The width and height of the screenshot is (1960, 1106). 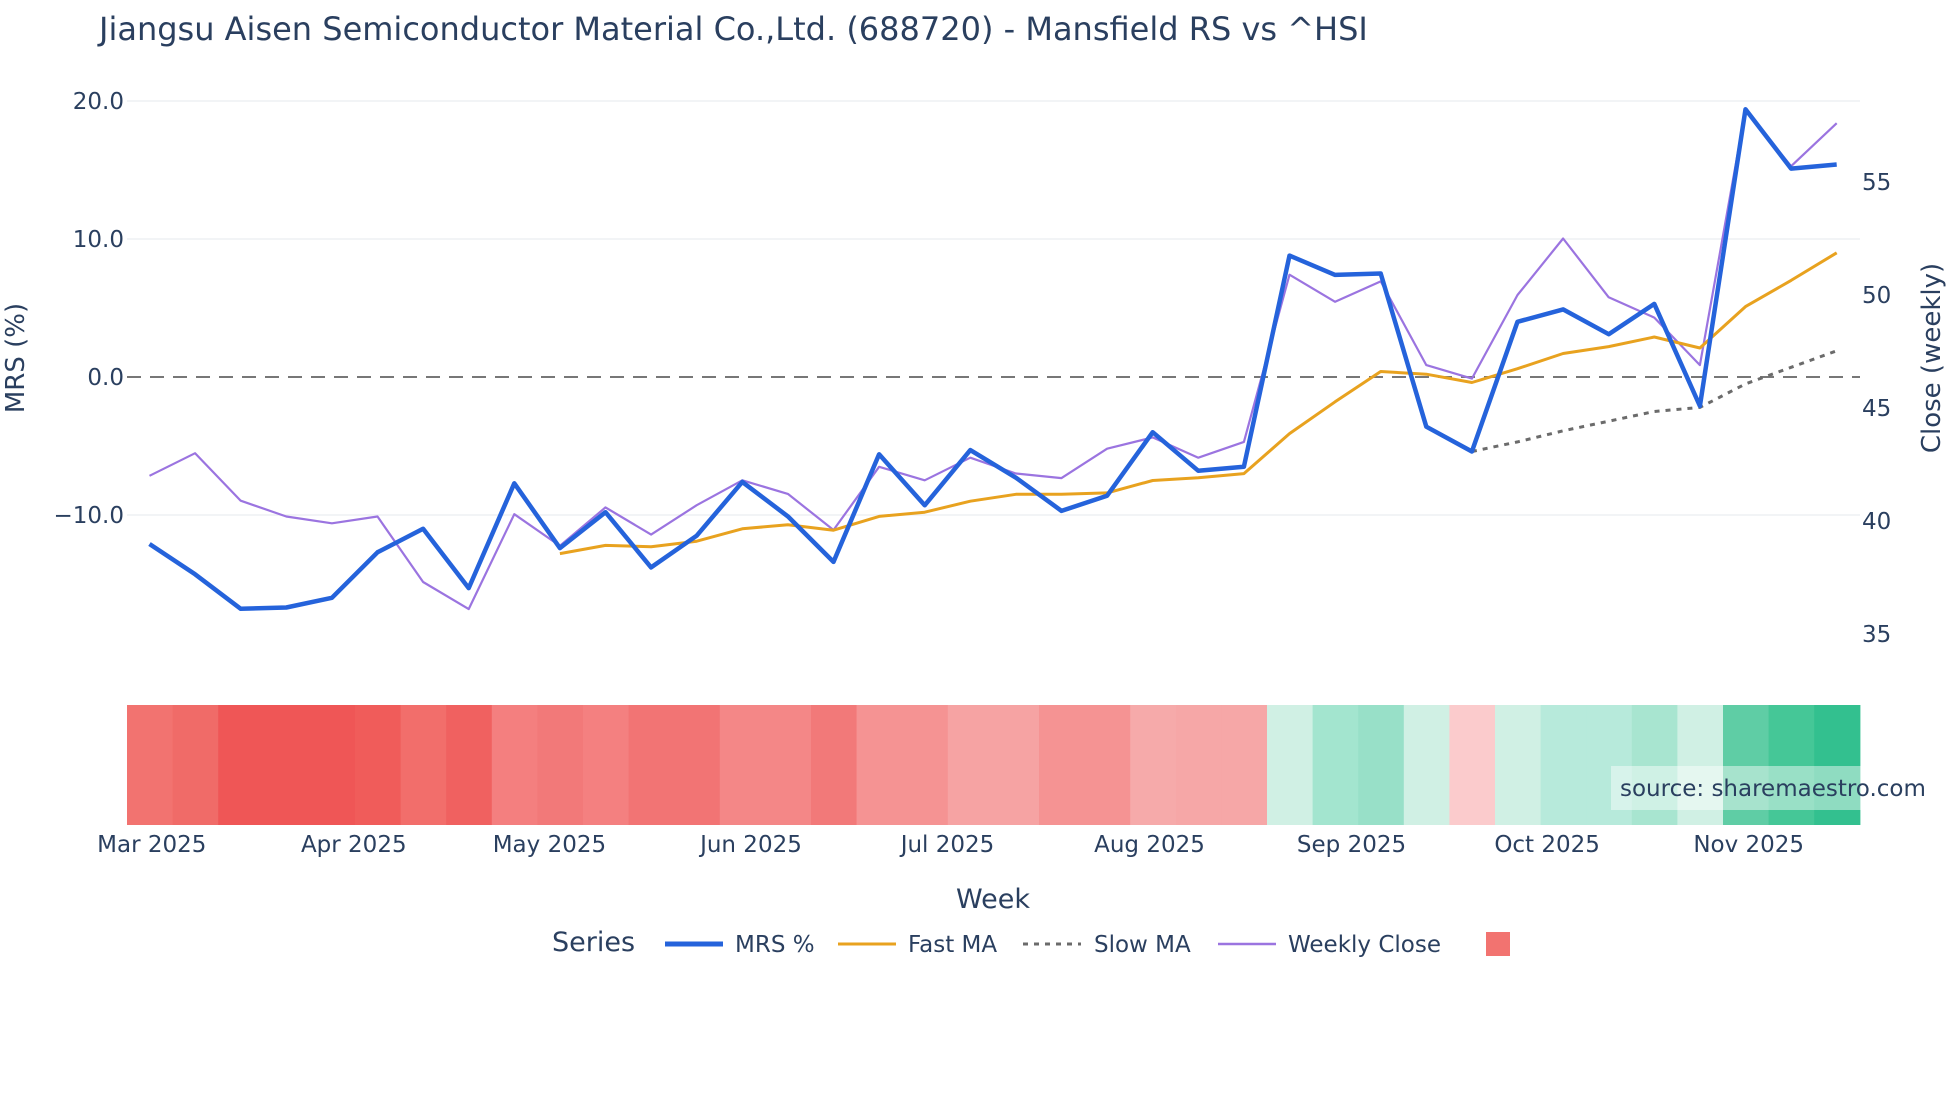 I want to click on y2-tick-label: 45, so click(x=1876, y=409).